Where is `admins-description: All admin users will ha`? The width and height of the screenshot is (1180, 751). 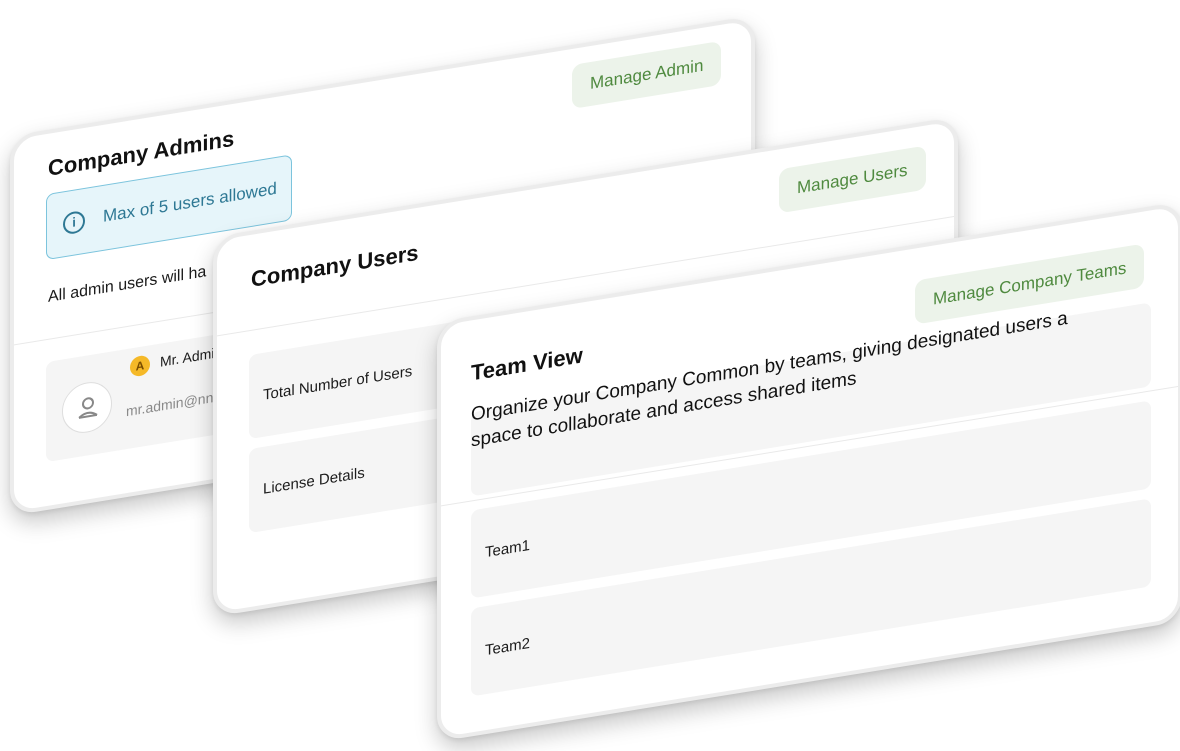 admins-description: All admin users will ha is located at coordinates (127, 284).